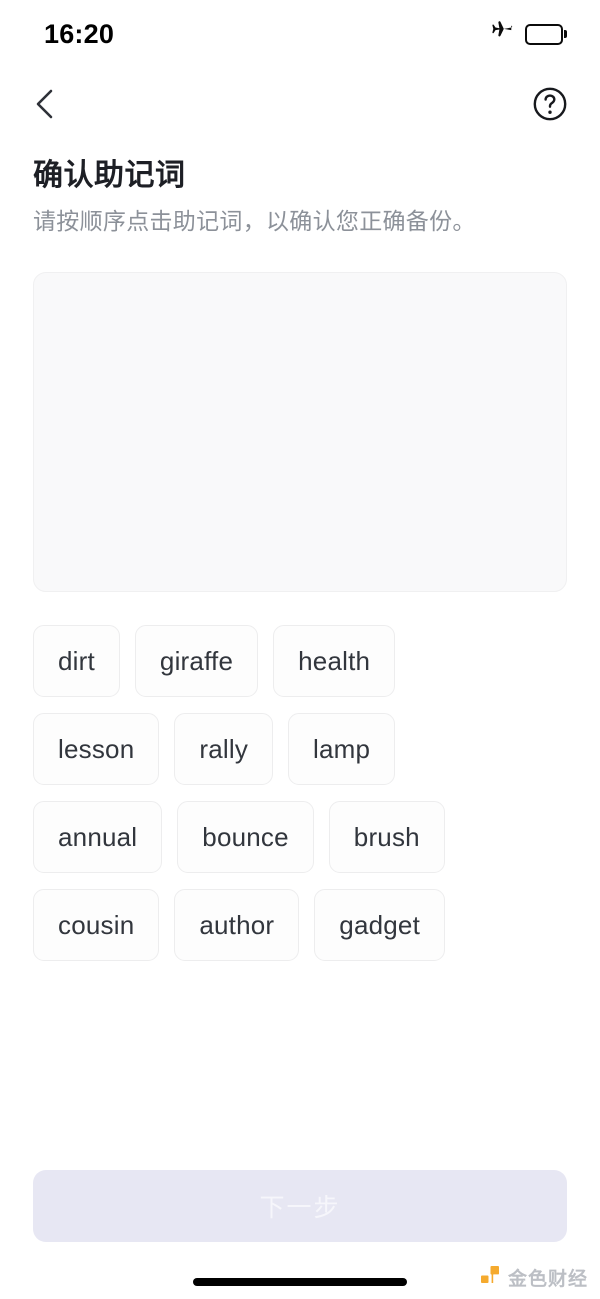 This screenshot has width=600, height=1299. I want to click on navigation-bar, so click(300, 105).